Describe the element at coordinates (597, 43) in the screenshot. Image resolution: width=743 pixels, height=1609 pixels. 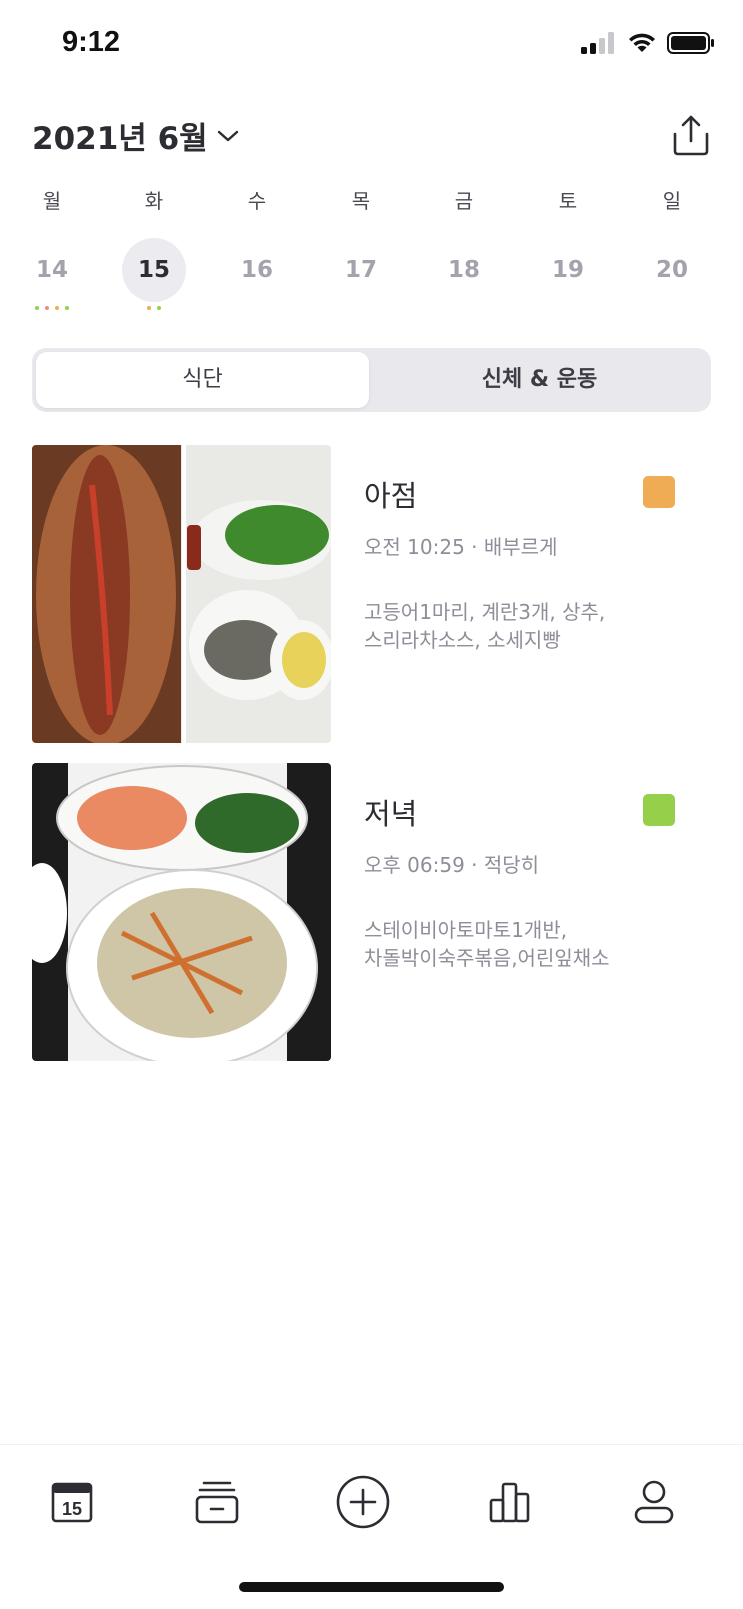
I see `cellular-signal-icon` at that location.